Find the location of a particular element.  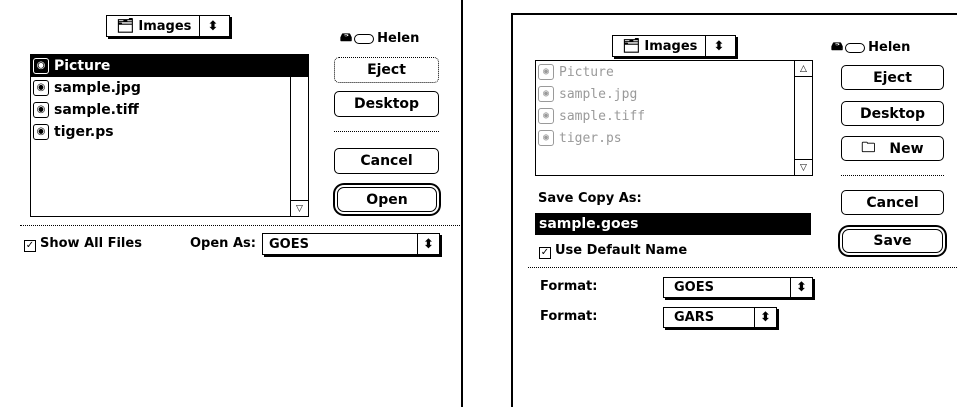

format-popup-1: GOES ⬍ is located at coordinates (738, 287).